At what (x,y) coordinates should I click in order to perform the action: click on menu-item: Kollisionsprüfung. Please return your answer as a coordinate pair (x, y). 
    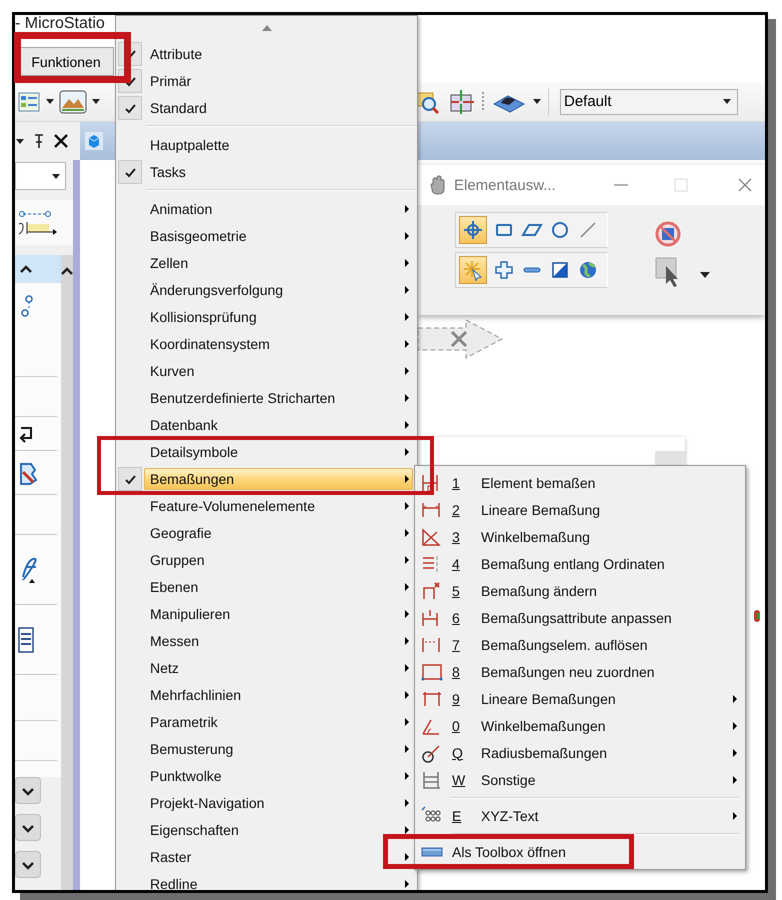
    Looking at the image, I should click on (278, 317).